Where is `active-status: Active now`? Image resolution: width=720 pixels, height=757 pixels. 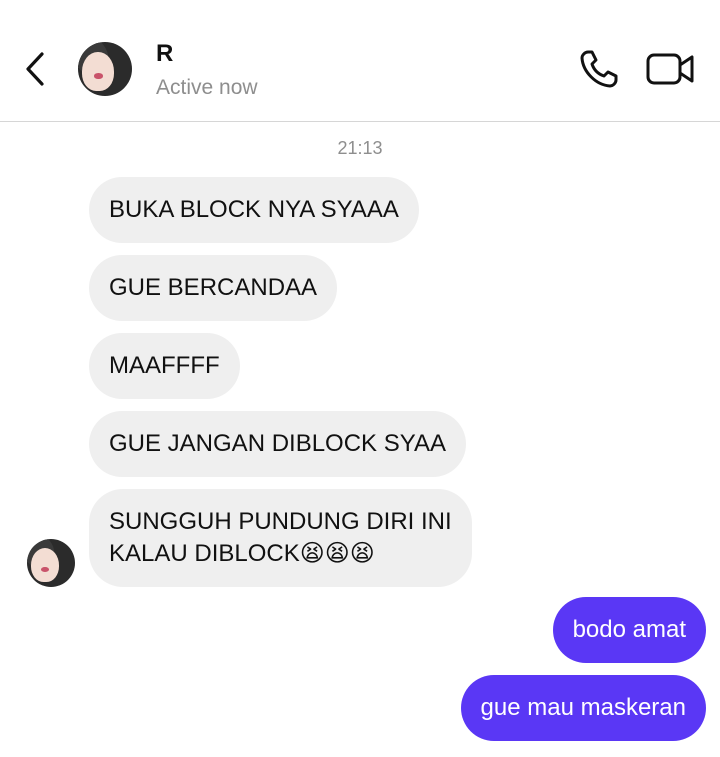
active-status: Active now is located at coordinates (207, 87).